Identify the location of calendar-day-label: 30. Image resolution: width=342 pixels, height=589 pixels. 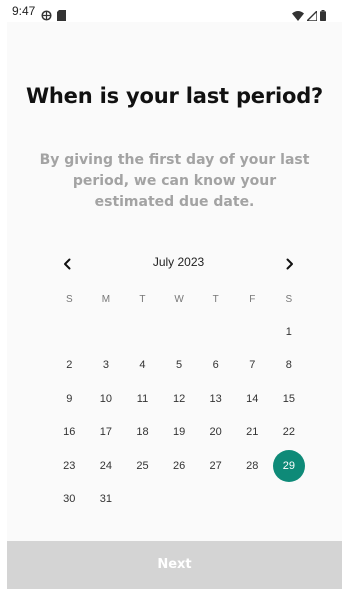
(69, 499).